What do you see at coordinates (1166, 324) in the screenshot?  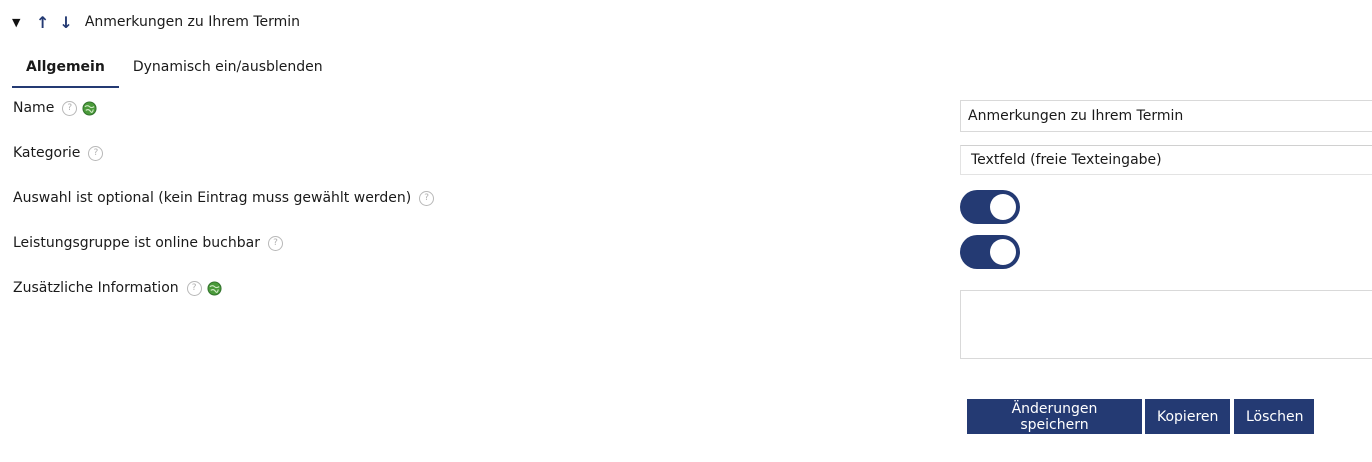 I see `info-textarea` at bounding box center [1166, 324].